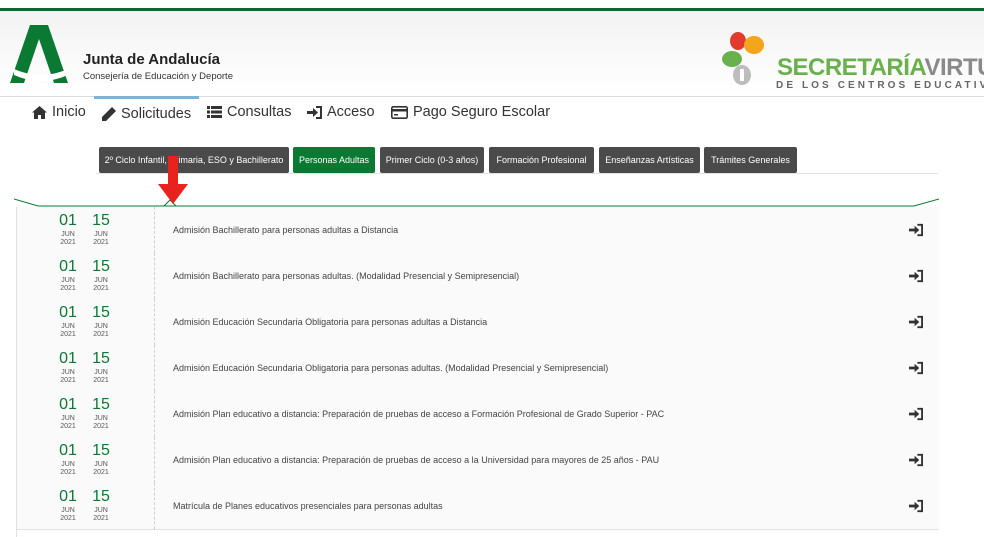 The width and height of the screenshot is (984, 537). What do you see at coordinates (750, 160) in the screenshot?
I see `tab-tramites-generales: Trámites Generales` at bounding box center [750, 160].